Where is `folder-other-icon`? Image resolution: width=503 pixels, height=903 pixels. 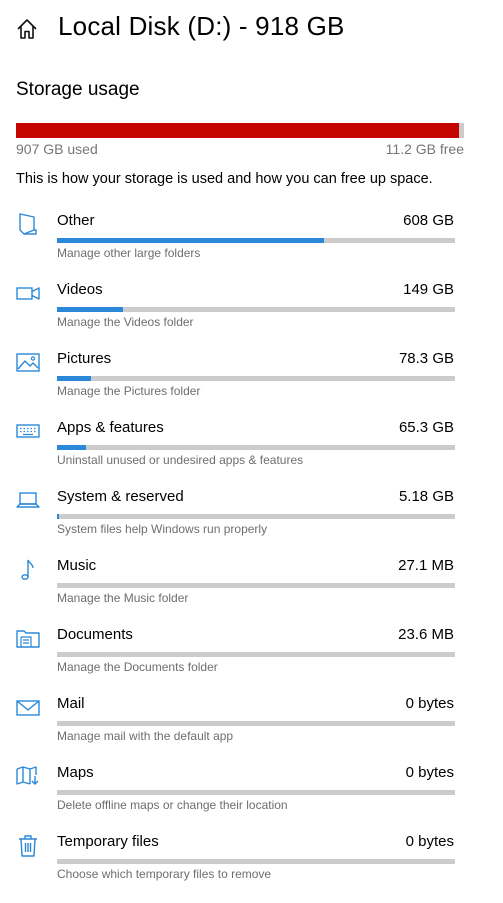
folder-other-icon is located at coordinates (28, 224).